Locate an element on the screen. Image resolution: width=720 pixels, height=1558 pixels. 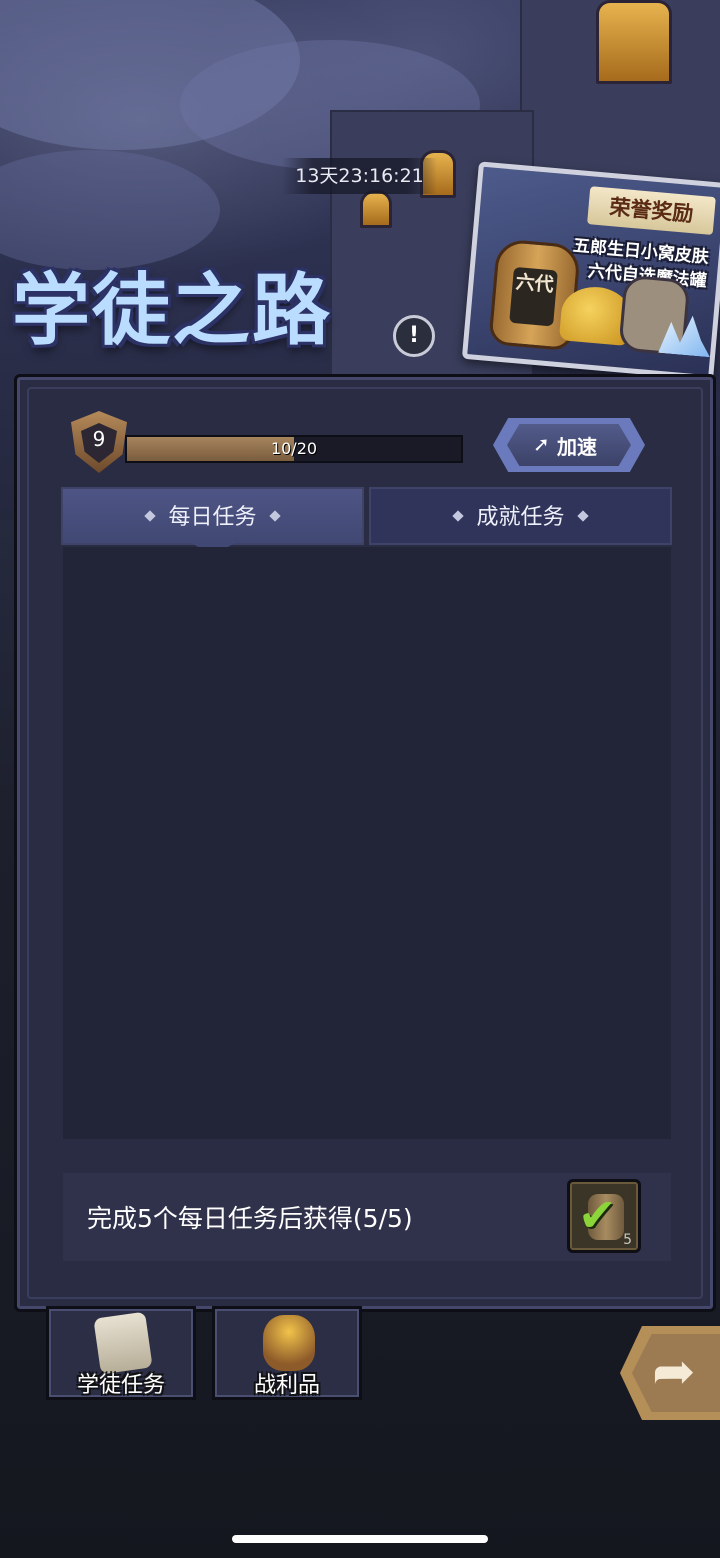
reward-count: 5 is located at coordinates (627, 1240).